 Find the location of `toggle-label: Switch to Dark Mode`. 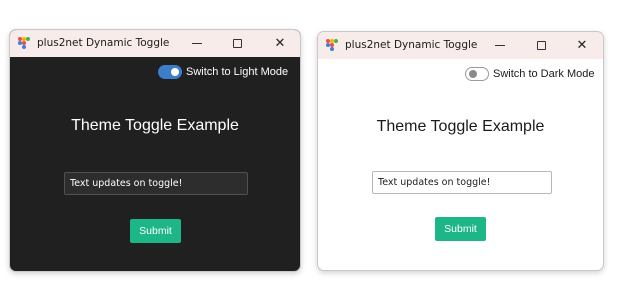

toggle-label: Switch to Dark Mode is located at coordinates (544, 74).